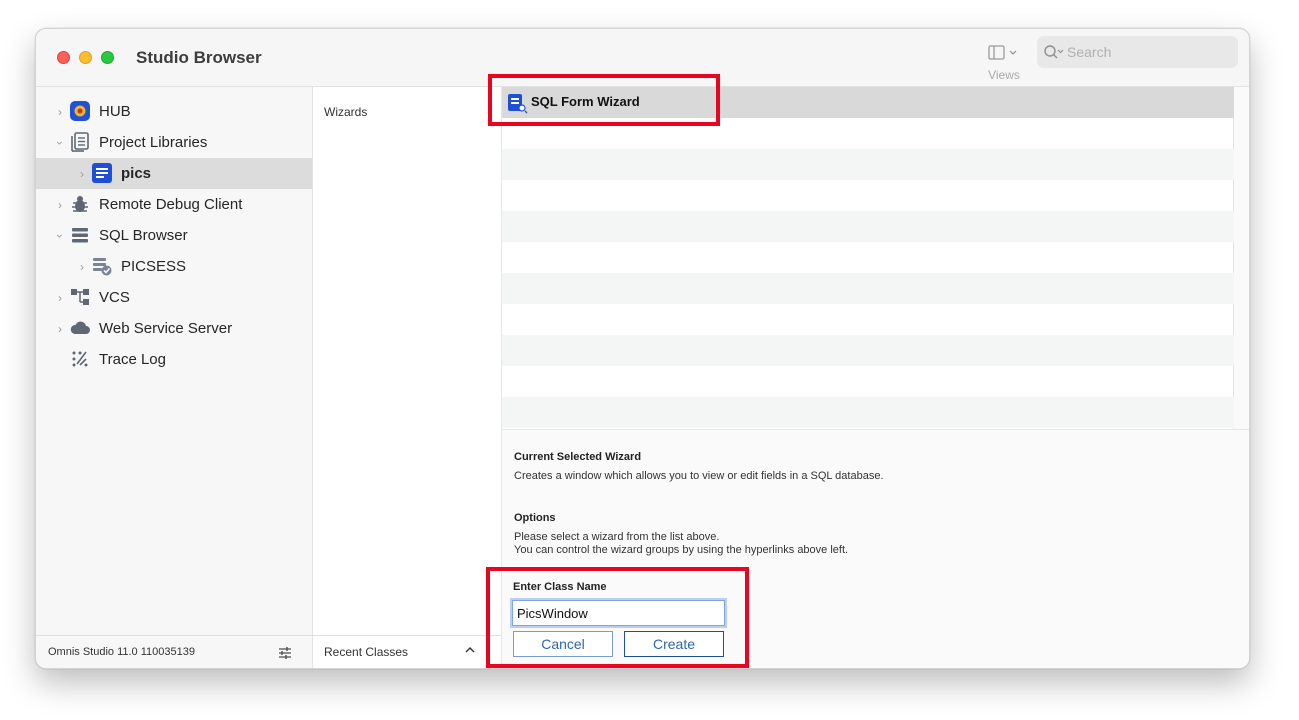 This screenshot has width=1299, height=720. Describe the element at coordinates (674, 644) in the screenshot. I see `create-button: Create` at that location.